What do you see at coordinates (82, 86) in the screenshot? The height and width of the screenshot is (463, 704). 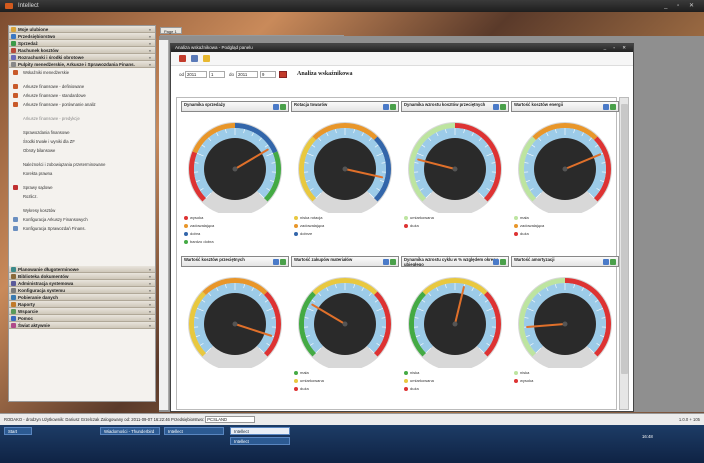 I see `sidebar-item: Arkusze finansowe - definiowane` at bounding box center [82, 86].